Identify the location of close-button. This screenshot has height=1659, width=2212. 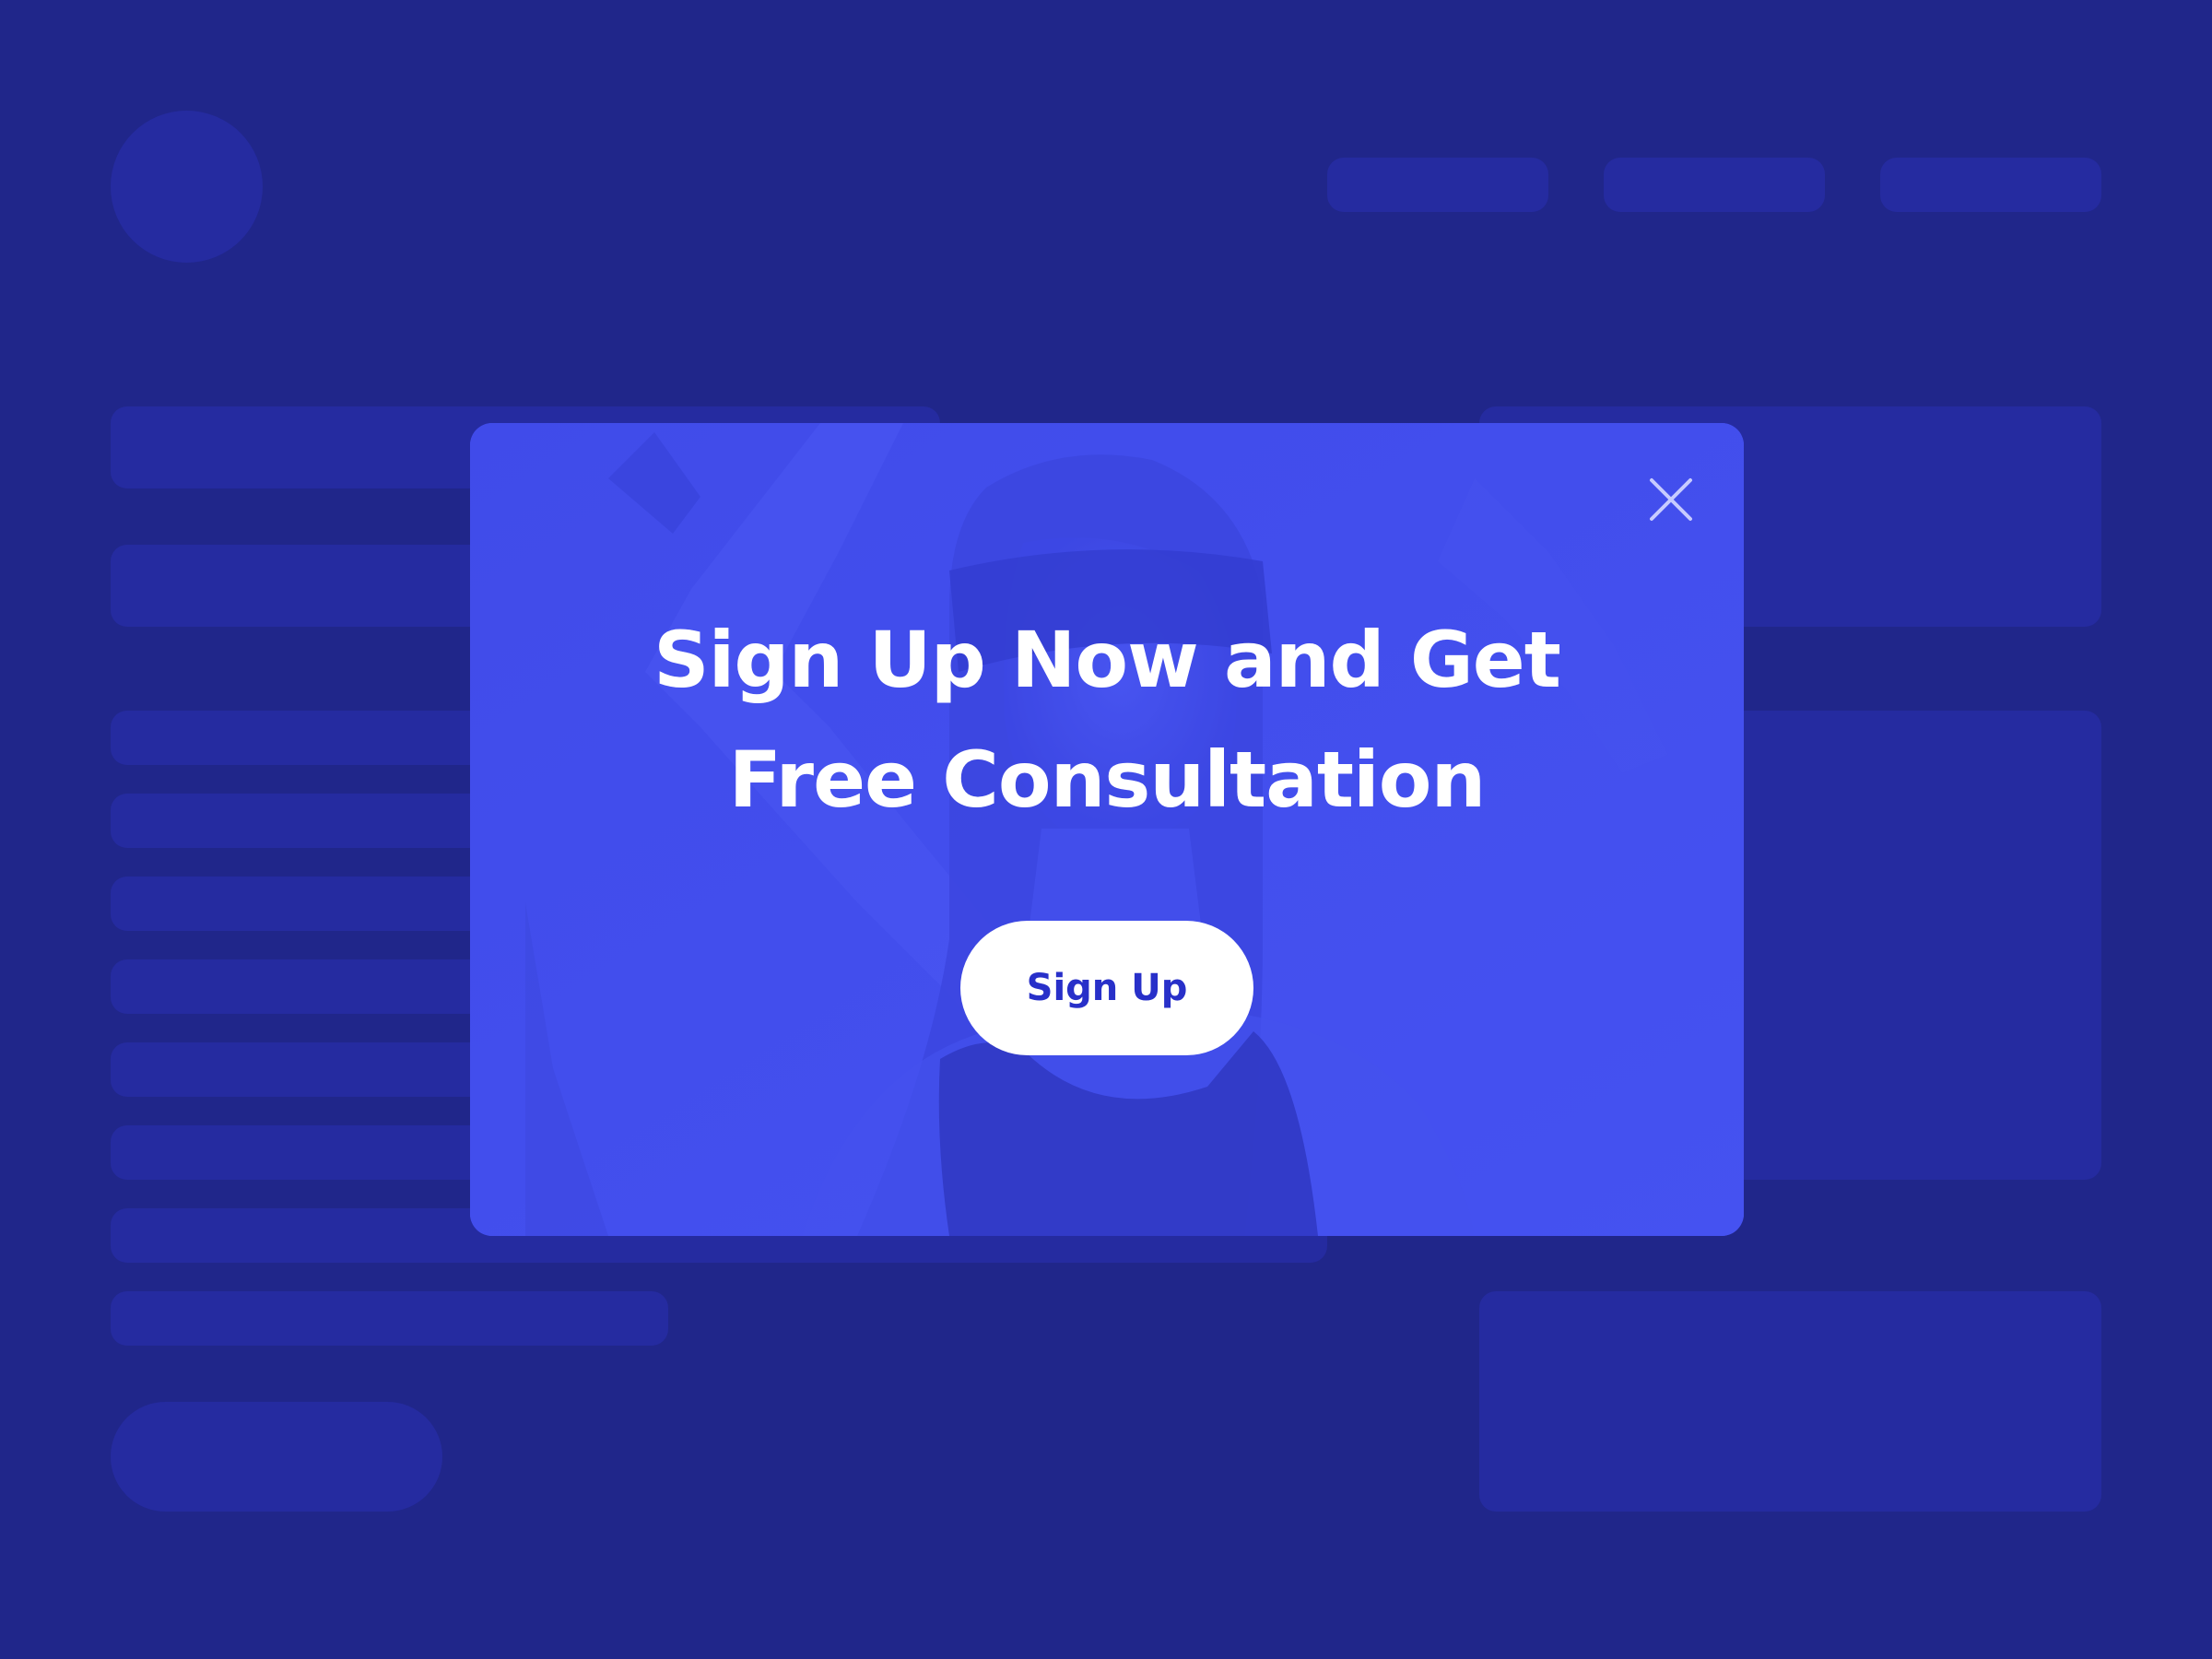
(1671, 499).